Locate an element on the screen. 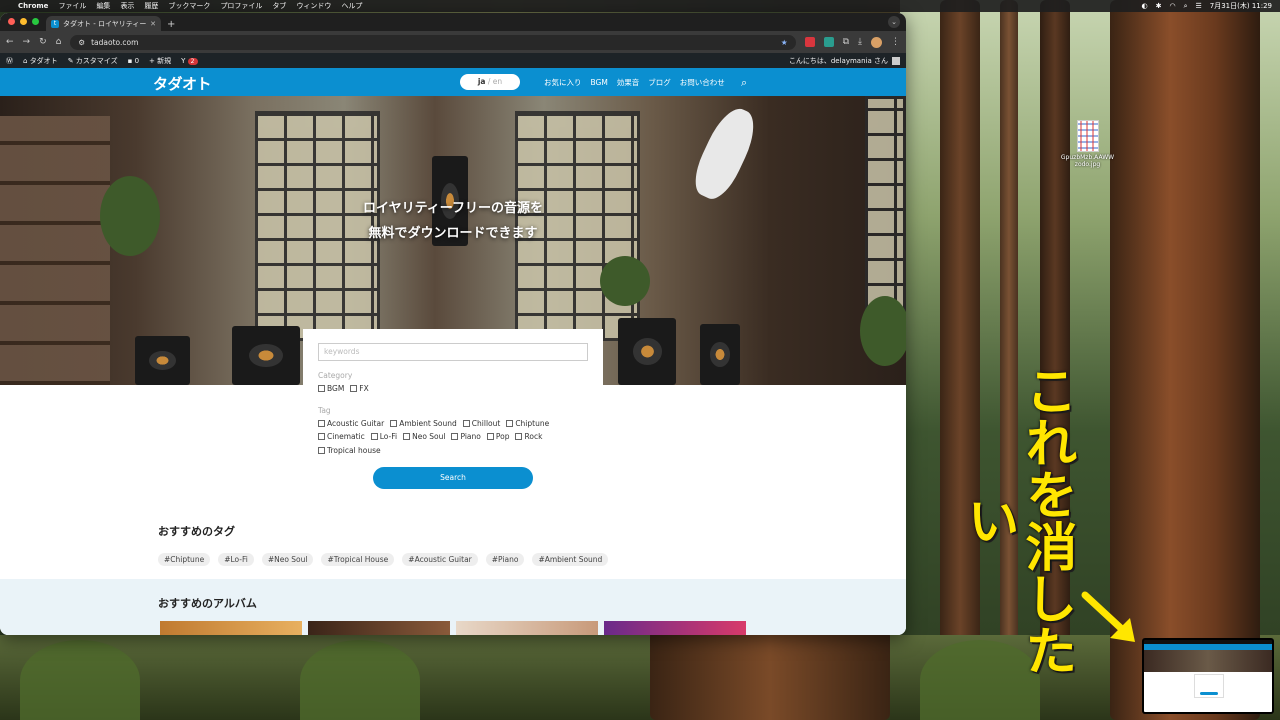  tag-checkbox: Lo-Fi is located at coordinates (383, 437).